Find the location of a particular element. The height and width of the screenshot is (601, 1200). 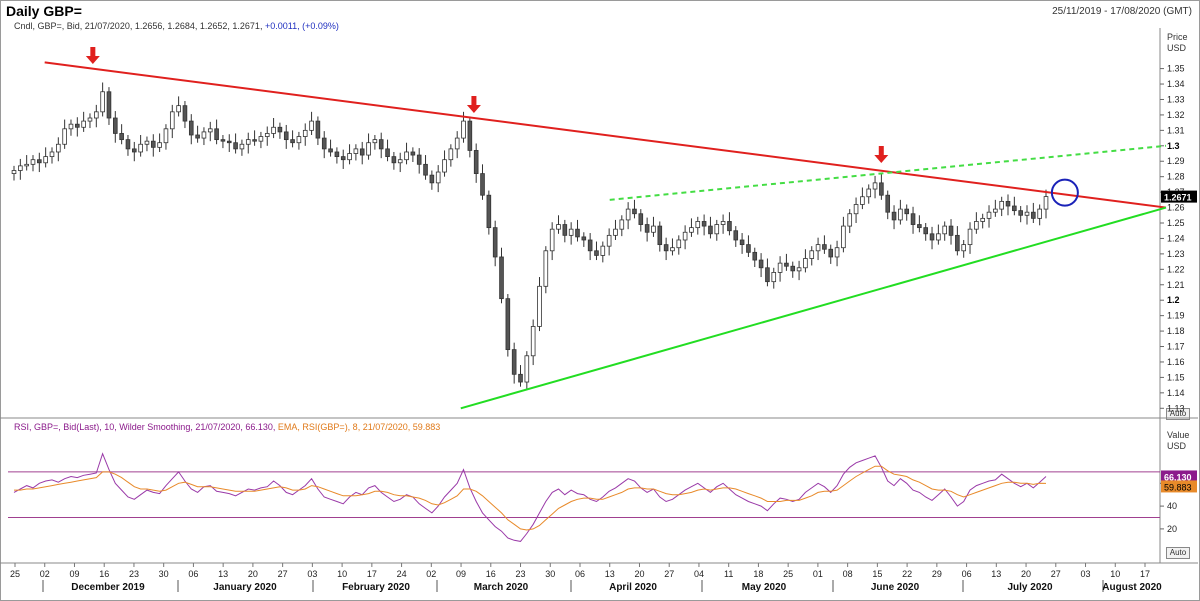

rsi-tick-label: 40 is located at coordinates (1172, 506).